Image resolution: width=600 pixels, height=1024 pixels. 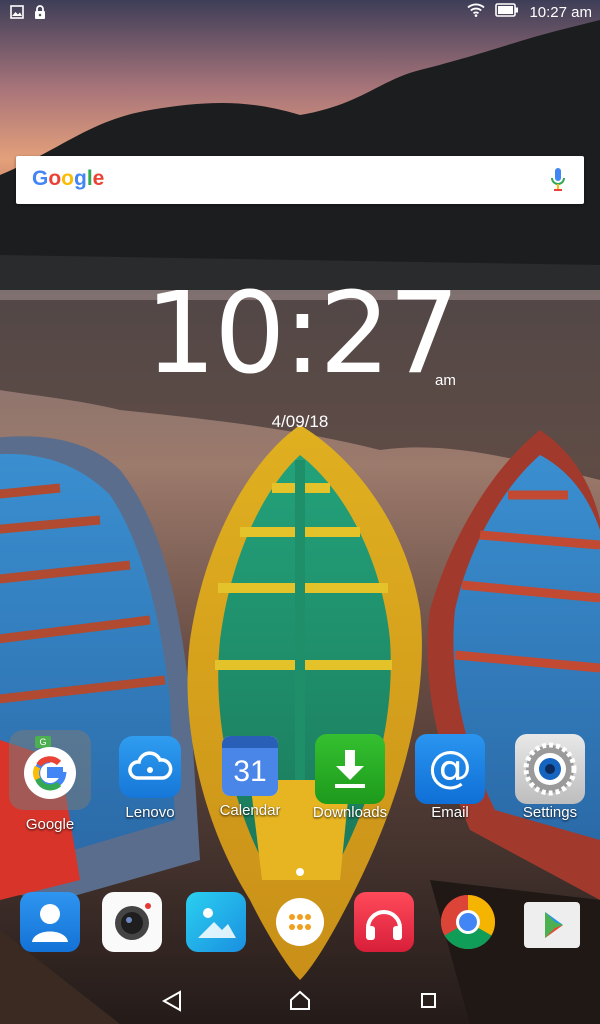 I want to click on calendar-icon: 31, so click(x=250, y=766).